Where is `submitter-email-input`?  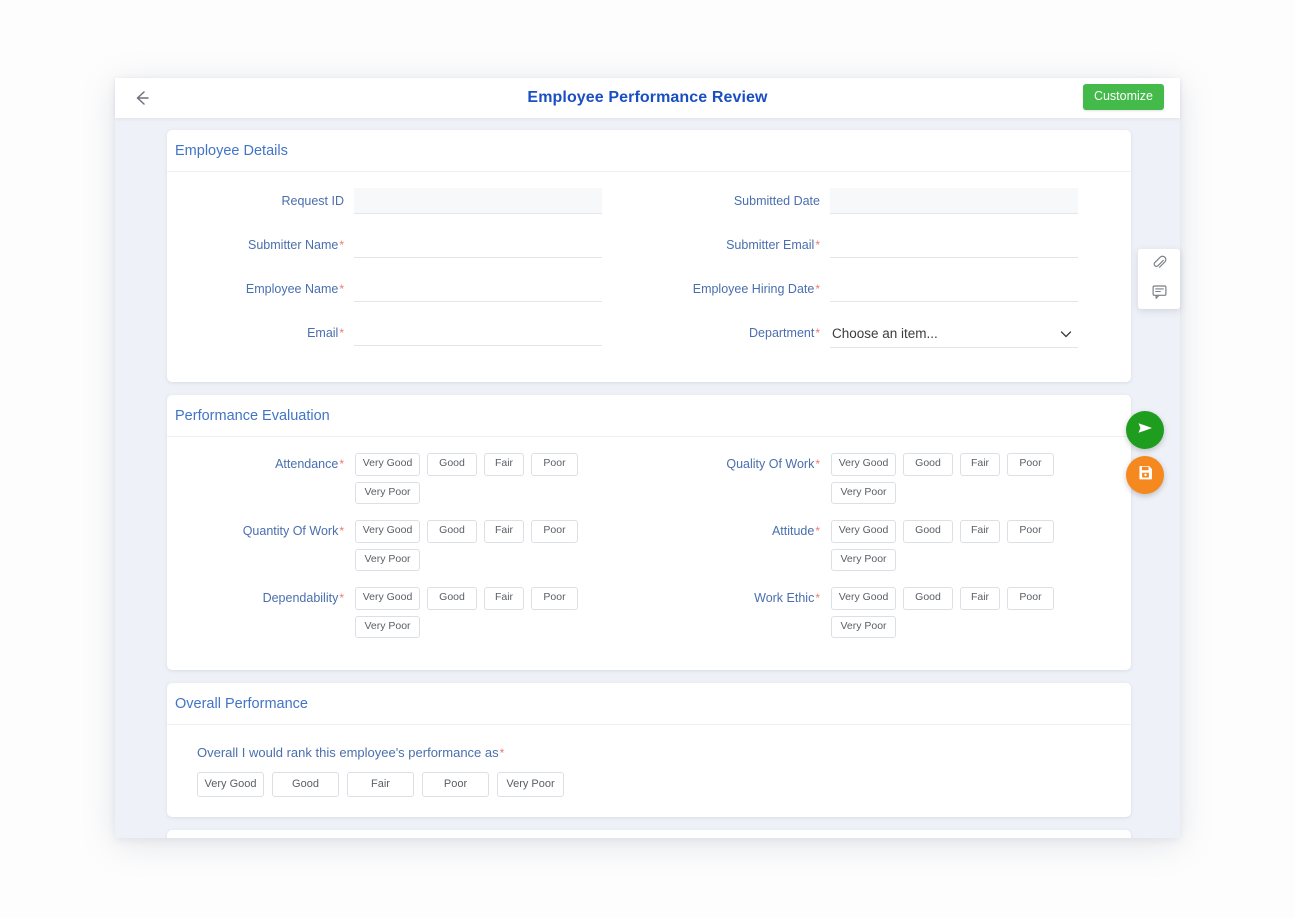
submitter-email-input is located at coordinates (954, 245).